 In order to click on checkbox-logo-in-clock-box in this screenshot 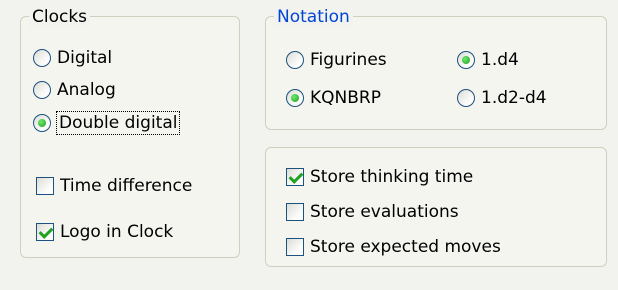, I will do `click(45, 232)`.